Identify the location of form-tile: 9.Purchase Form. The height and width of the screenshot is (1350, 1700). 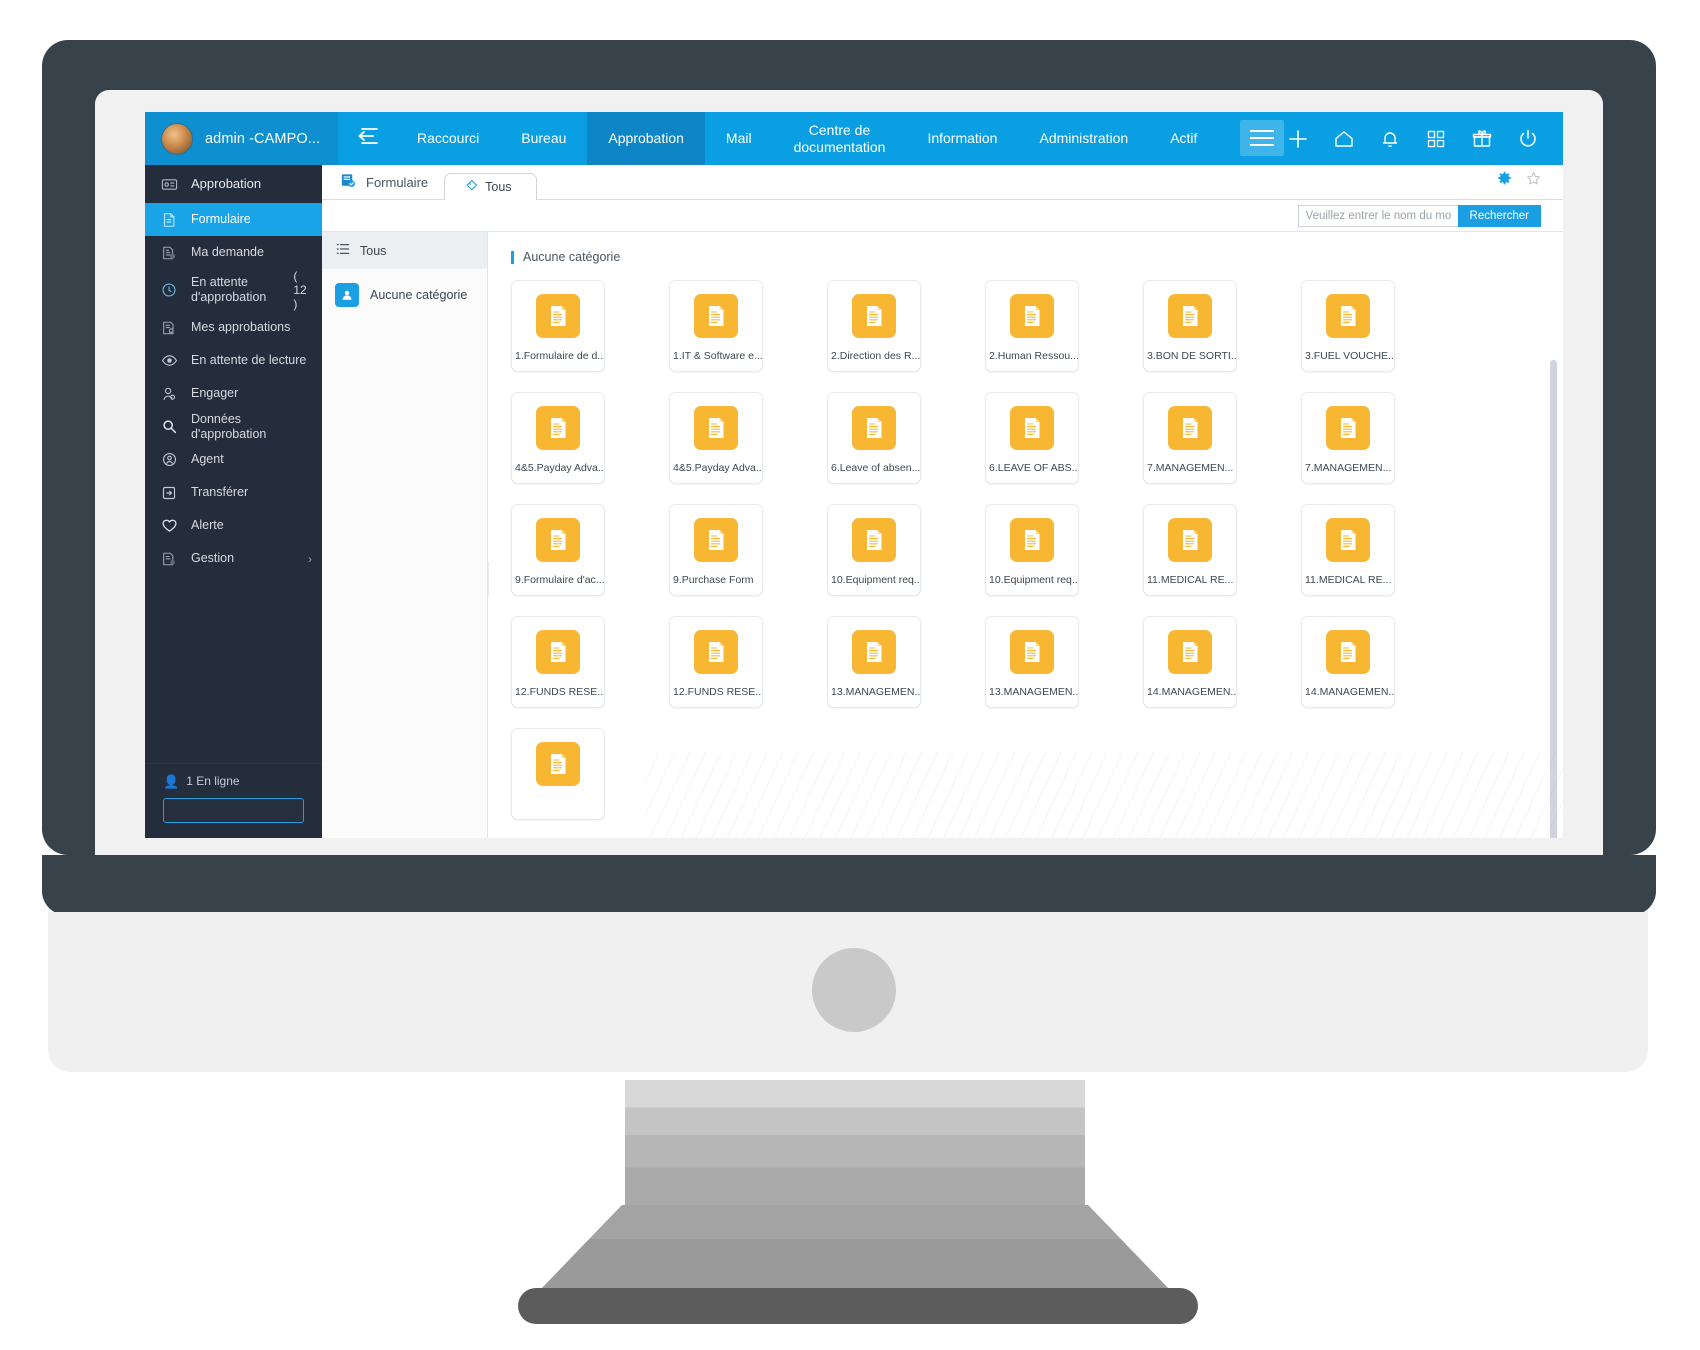
(716, 550).